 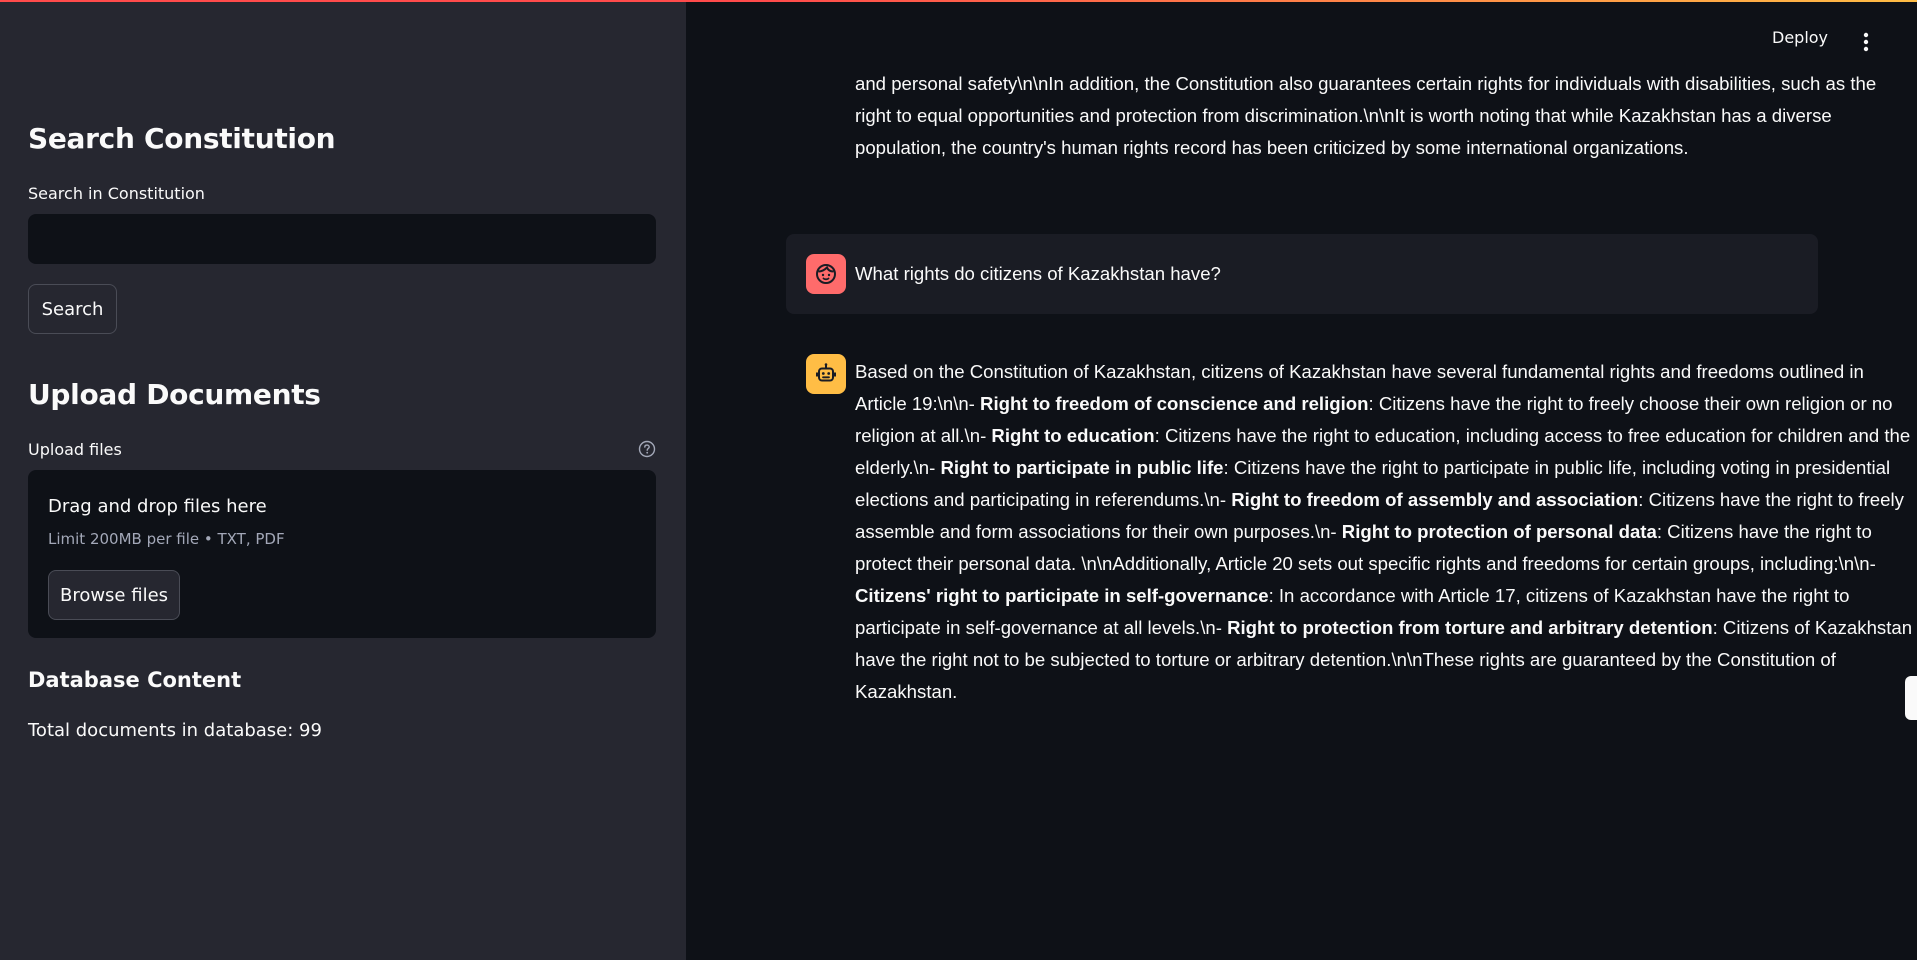 I want to click on database-heading: Database Content, so click(x=135, y=680).